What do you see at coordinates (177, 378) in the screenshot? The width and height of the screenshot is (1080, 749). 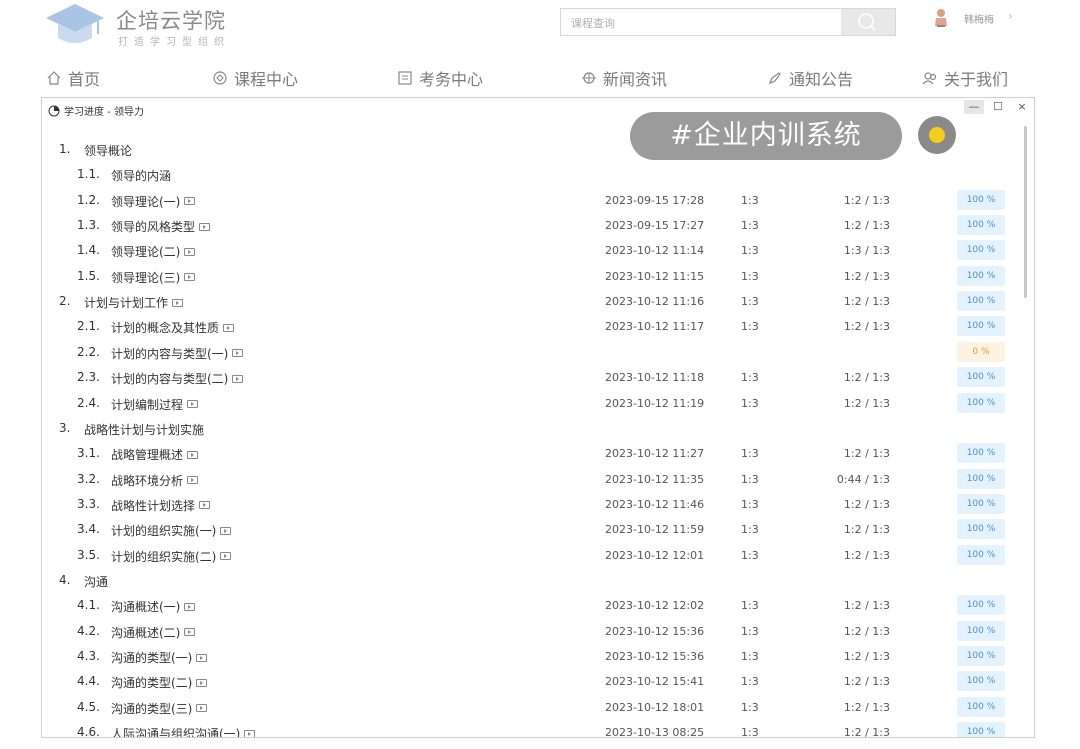 I see `row-title: 计划的内容与类型(二)` at bounding box center [177, 378].